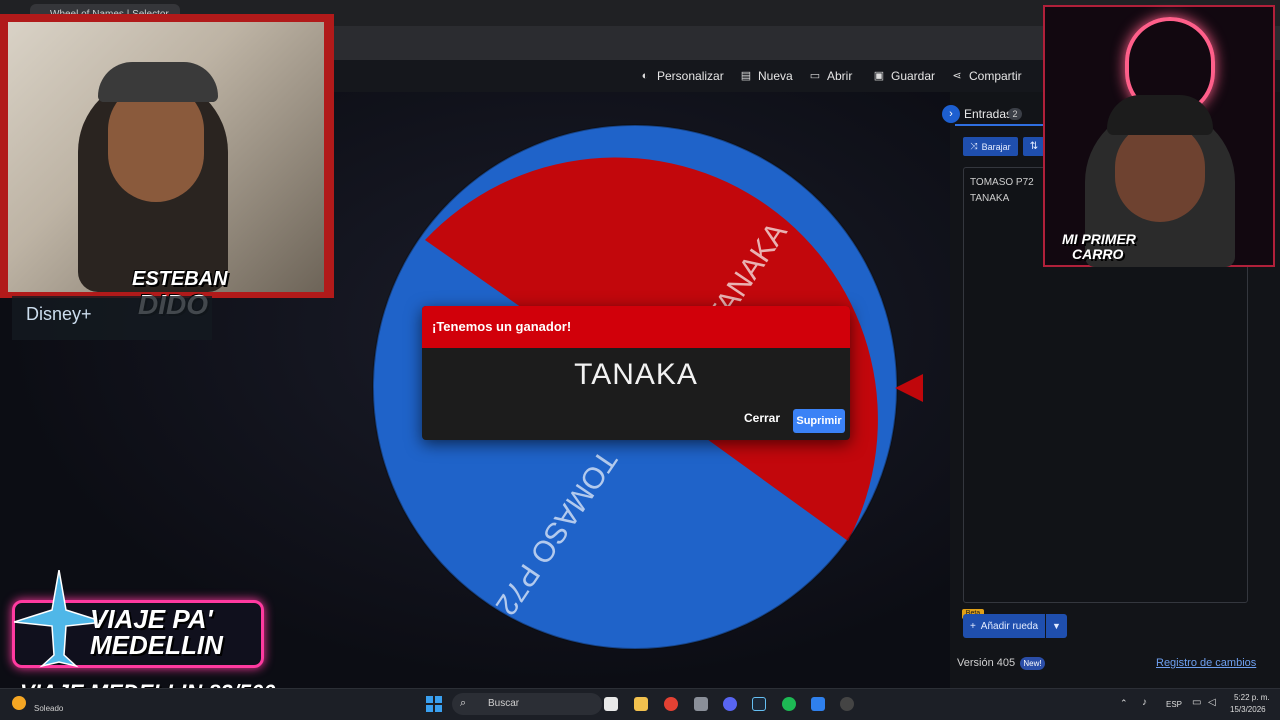  I want to click on task-view-icon, so click(611, 704).